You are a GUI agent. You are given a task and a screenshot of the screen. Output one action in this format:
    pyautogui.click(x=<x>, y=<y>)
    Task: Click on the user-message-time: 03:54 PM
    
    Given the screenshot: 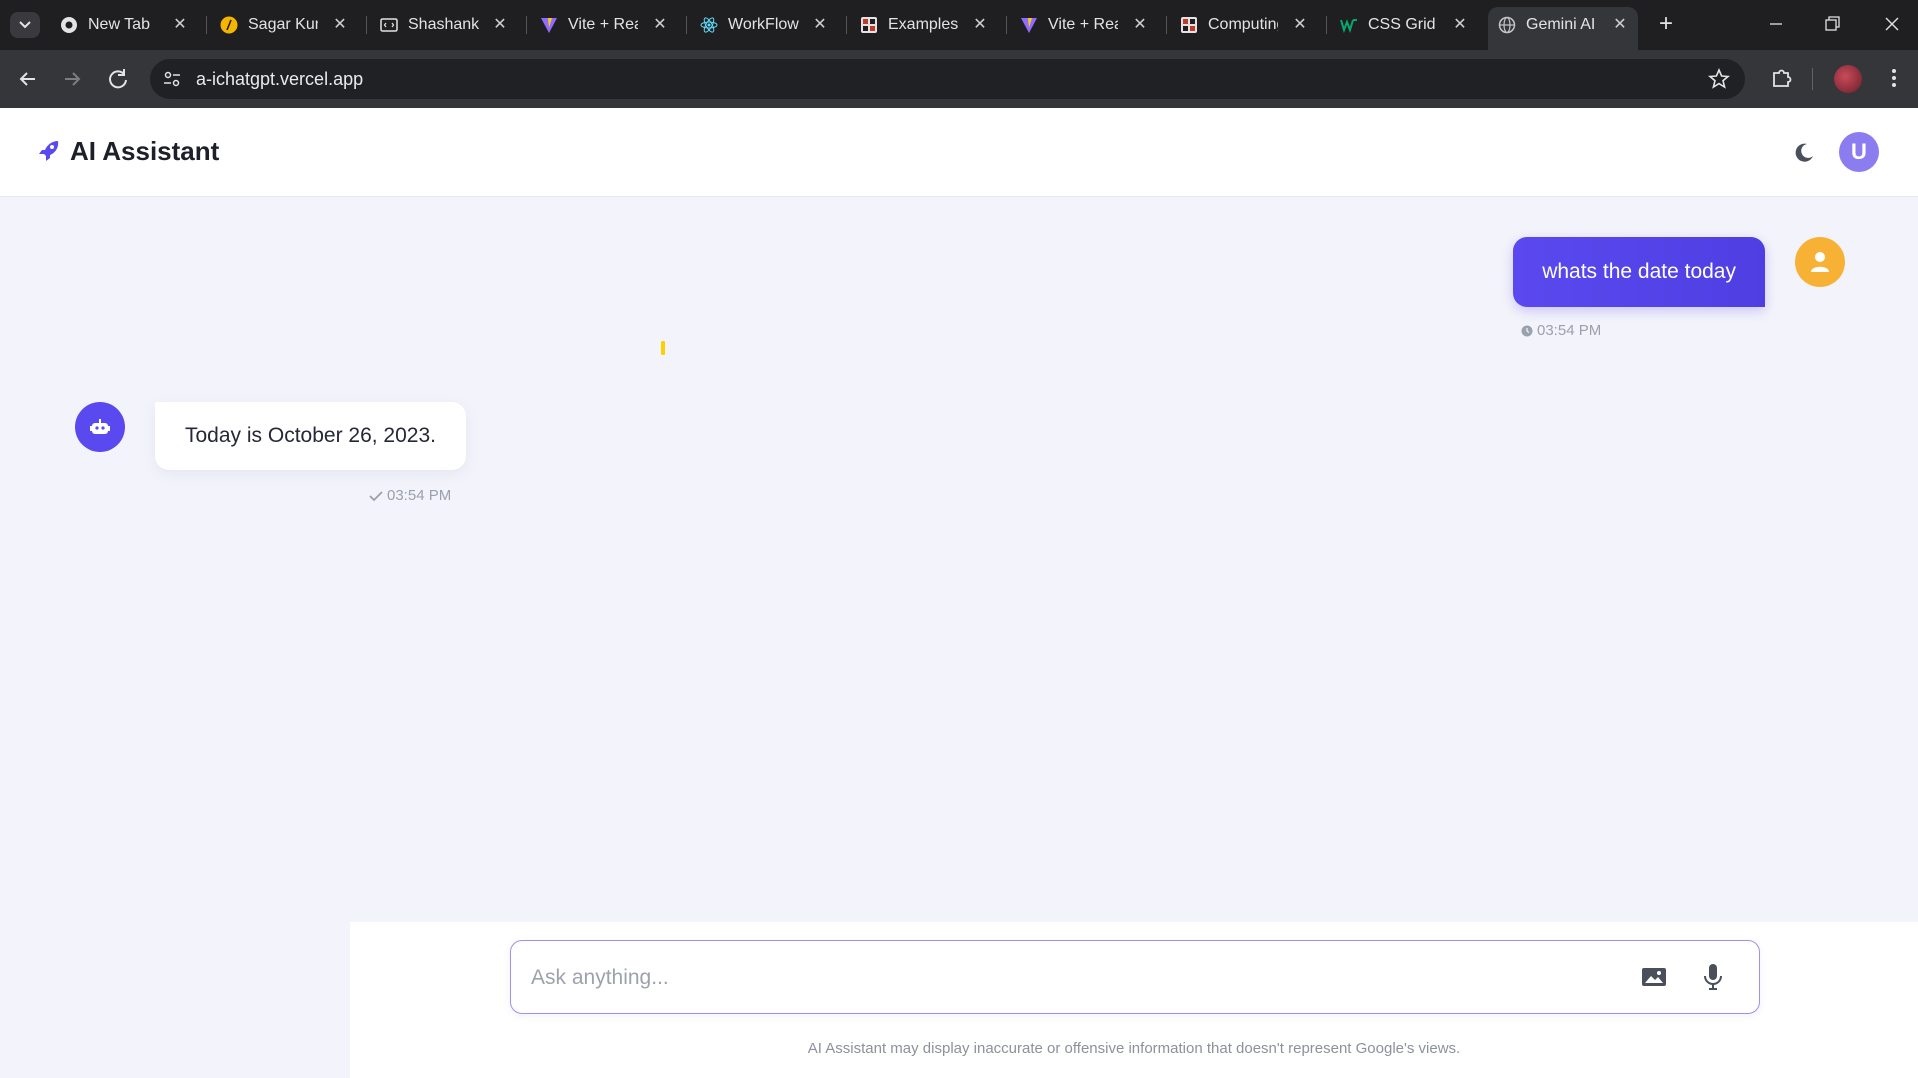 What is the action you would take?
    pyautogui.click(x=1561, y=330)
    